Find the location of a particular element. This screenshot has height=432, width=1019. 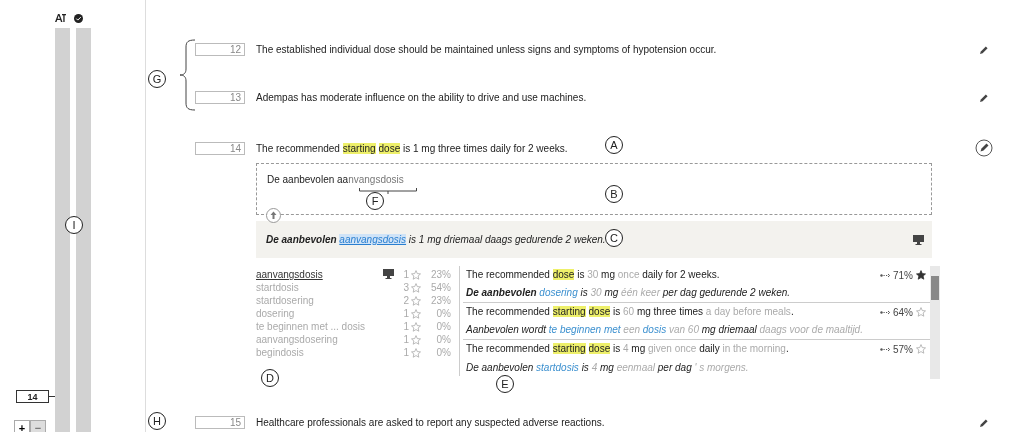

match-score: 57% is located at coordinates (903, 350).